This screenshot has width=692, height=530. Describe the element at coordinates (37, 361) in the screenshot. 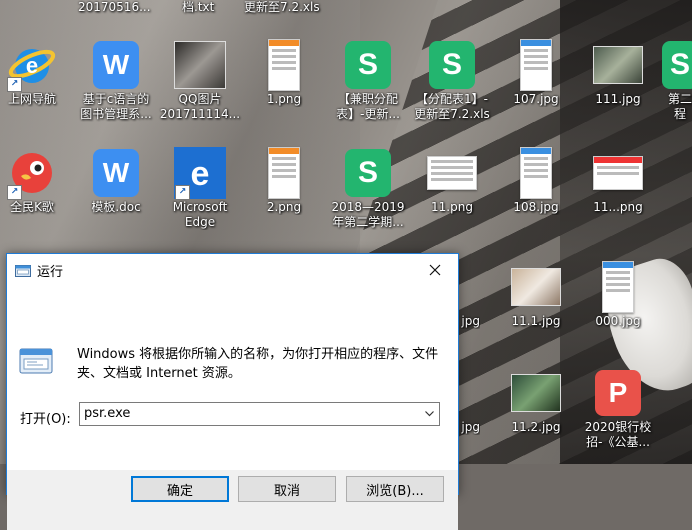

I see `run-program-icon` at that location.